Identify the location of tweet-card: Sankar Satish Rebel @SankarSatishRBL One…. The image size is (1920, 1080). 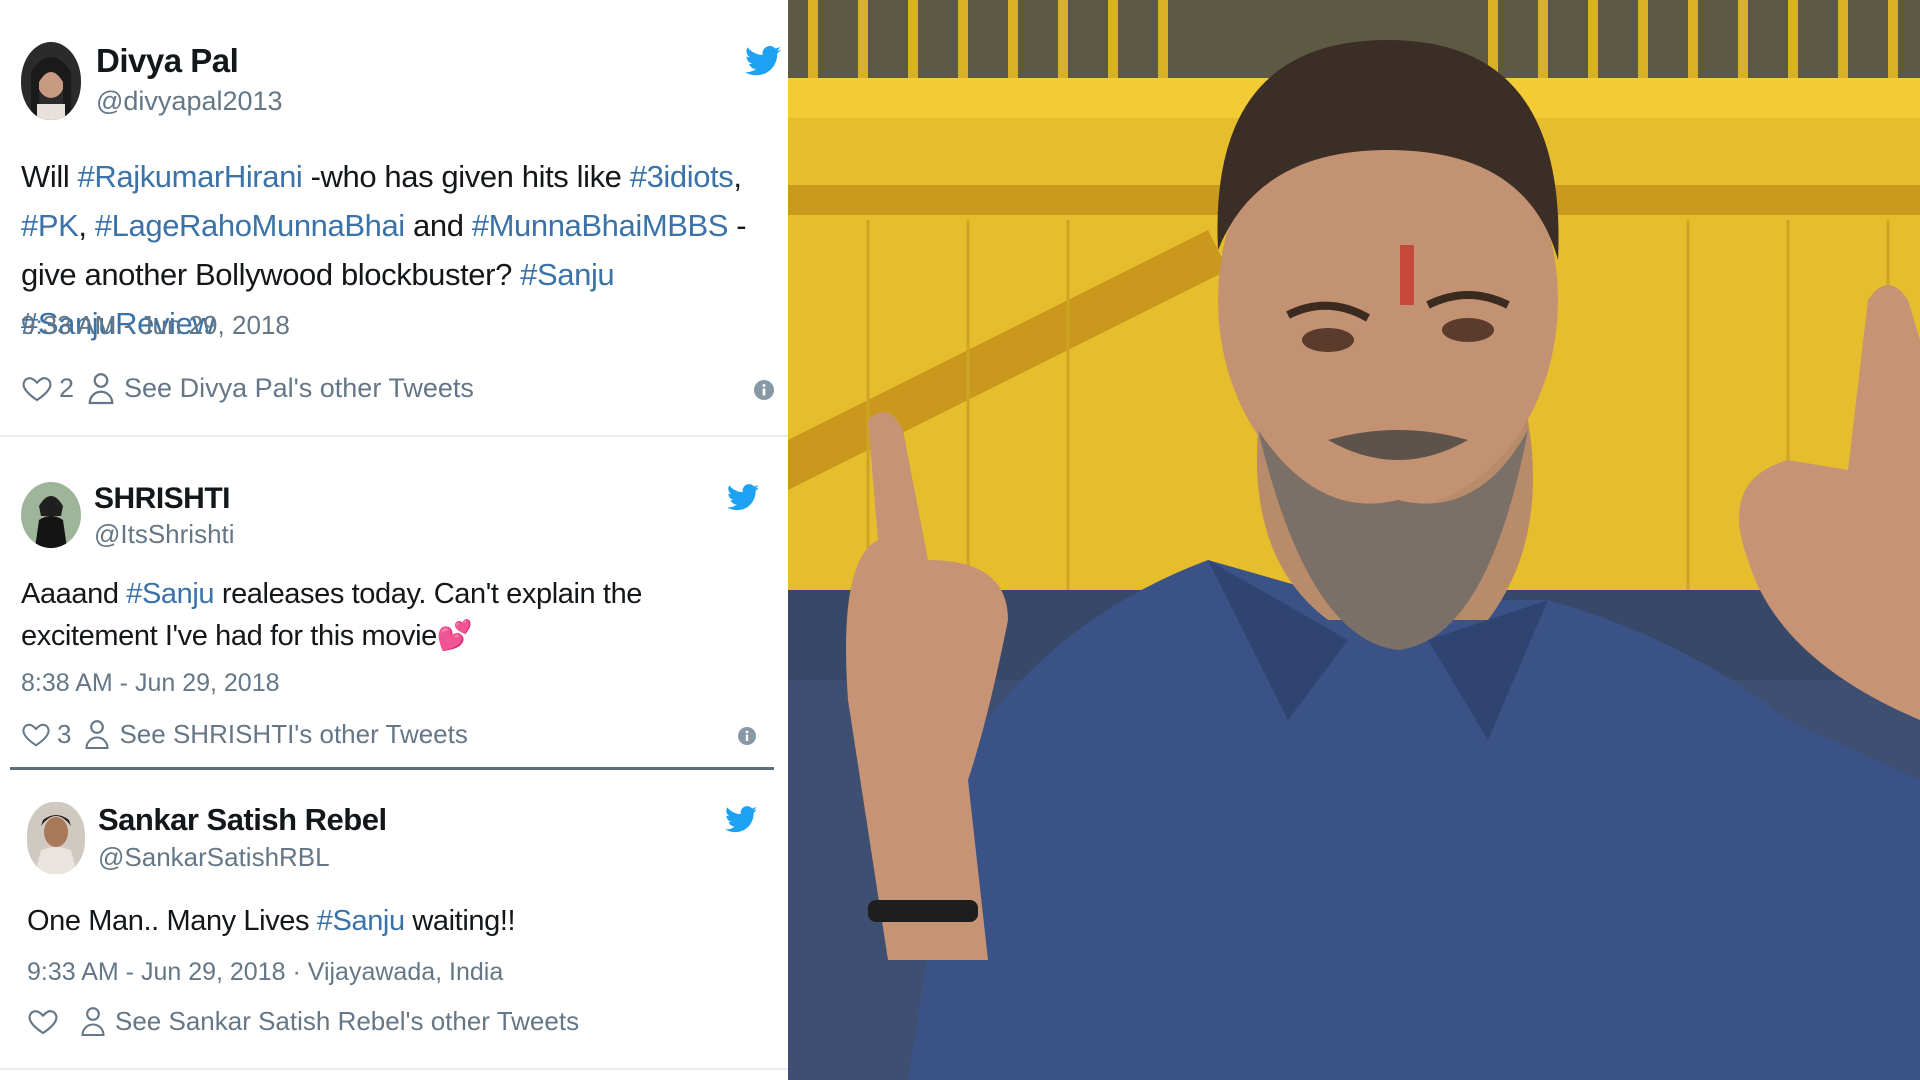
(394, 920).